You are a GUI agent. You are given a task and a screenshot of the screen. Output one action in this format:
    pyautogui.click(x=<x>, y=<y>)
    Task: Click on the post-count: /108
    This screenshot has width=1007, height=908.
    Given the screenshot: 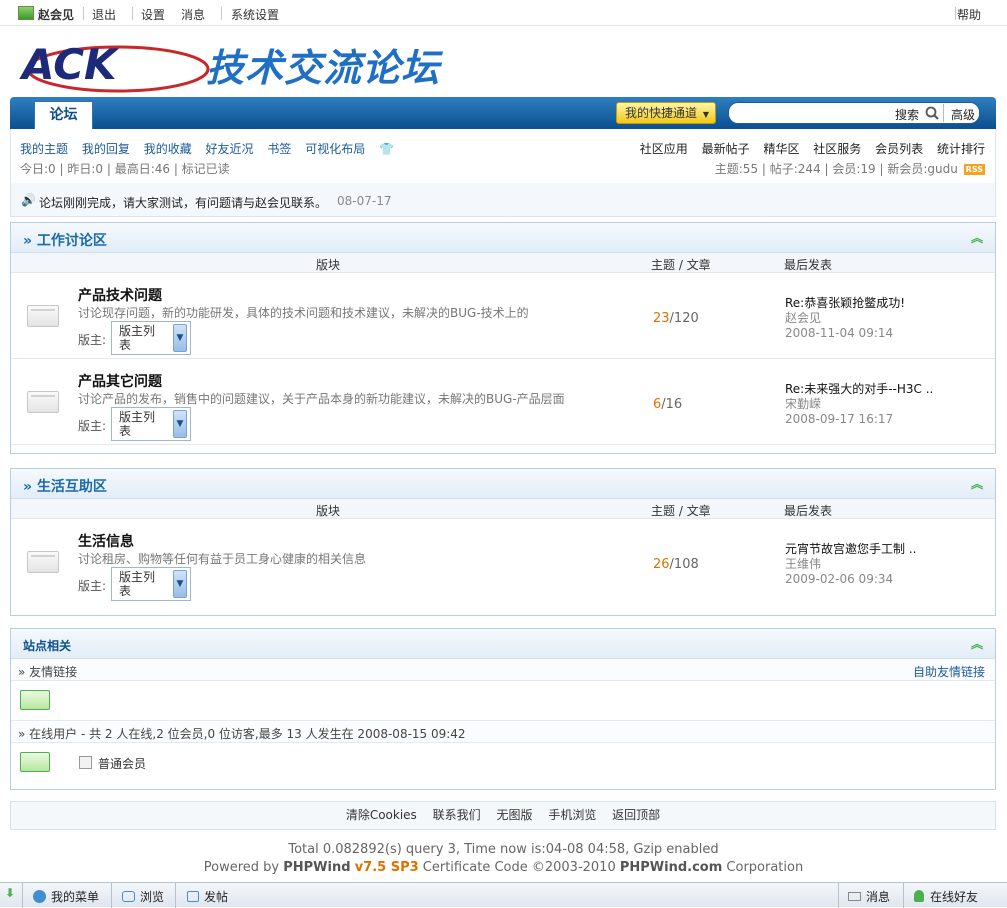 What is the action you would take?
    pyautogui.click(x=684, y=564)
    